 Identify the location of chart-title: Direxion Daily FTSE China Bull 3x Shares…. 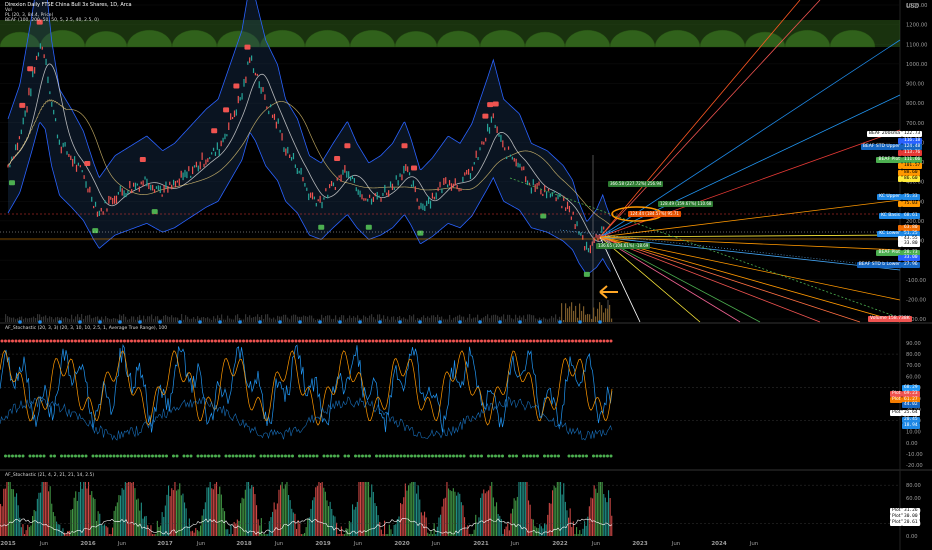
(68, 5).